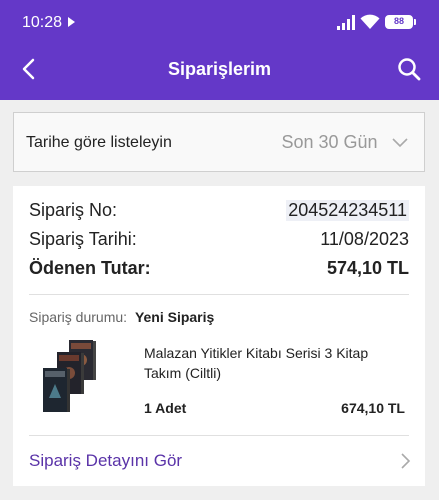 This screenshot has width=439, height=500. What do you see at coordinates (71, 376) in the screenshot?
I see `product-image` at bounding box center [71, 376].